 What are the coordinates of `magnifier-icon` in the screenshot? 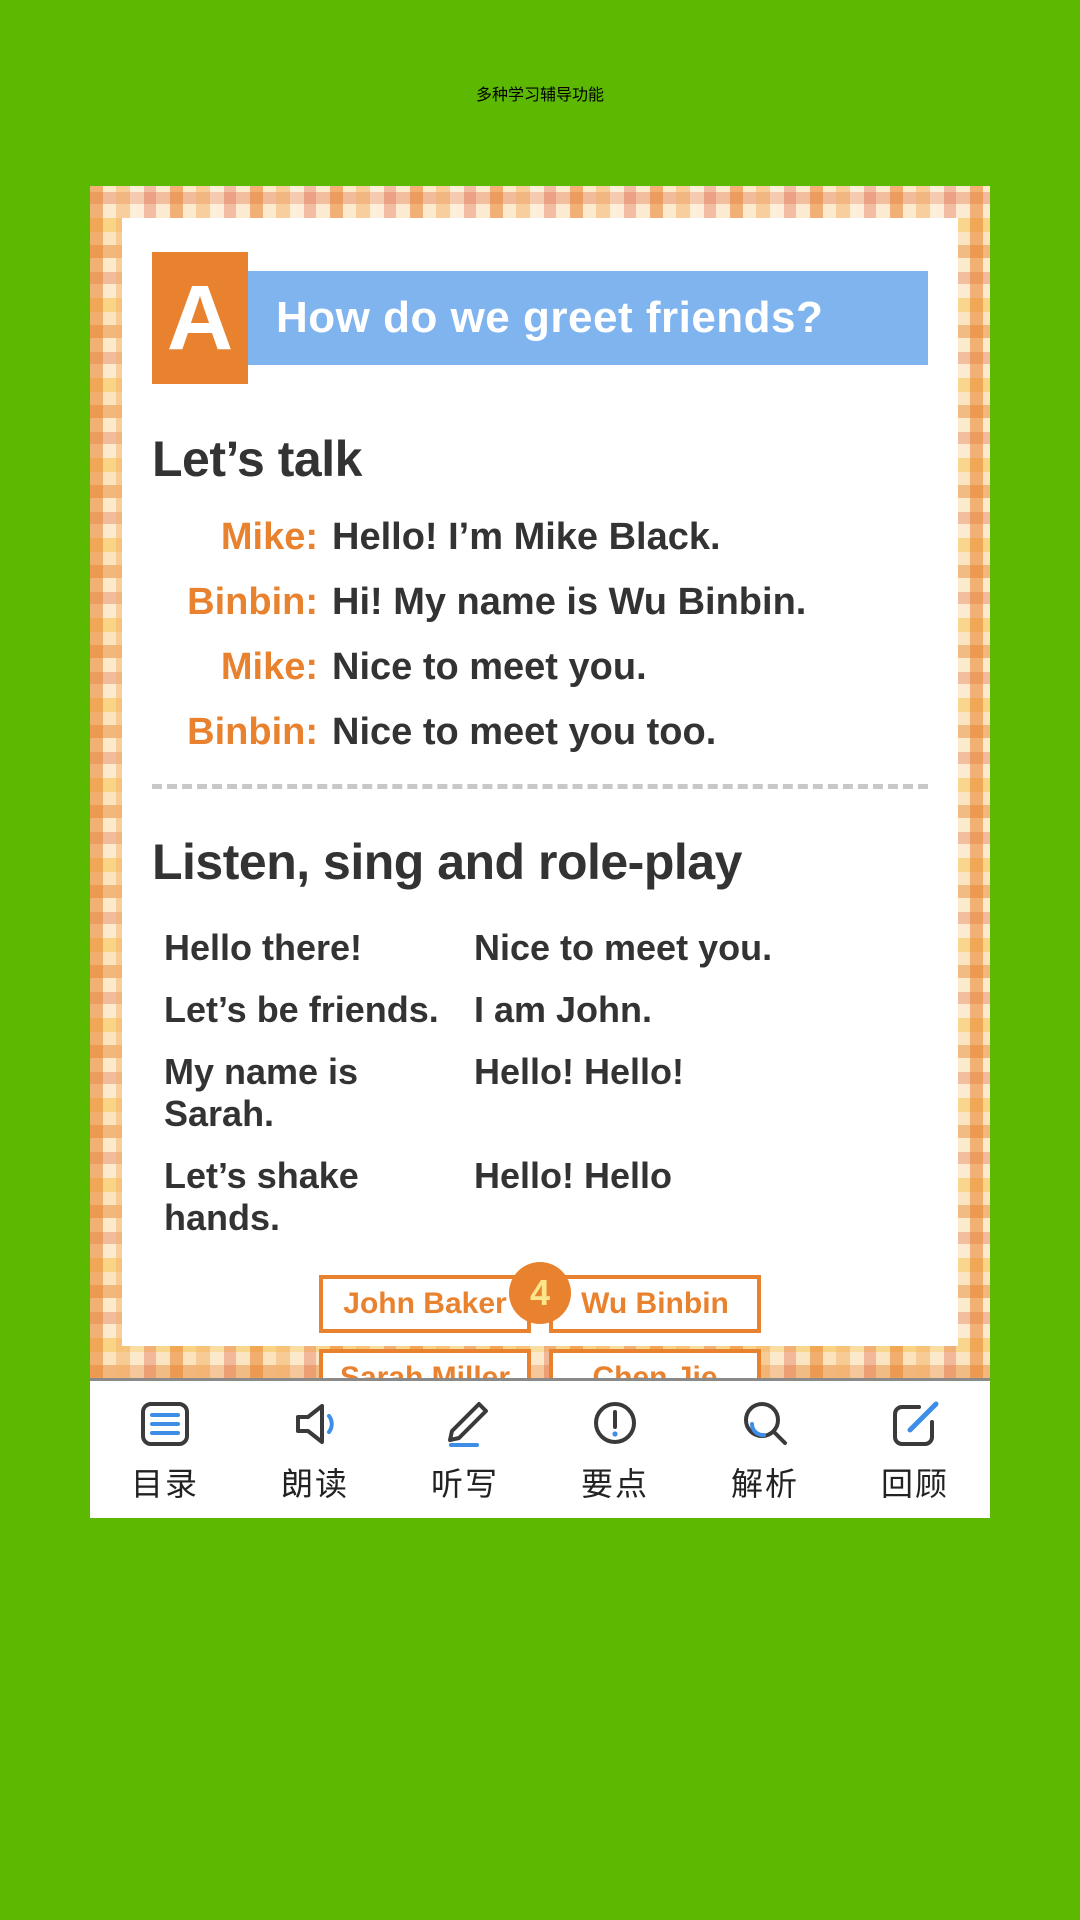 It's located at (765, 1424).